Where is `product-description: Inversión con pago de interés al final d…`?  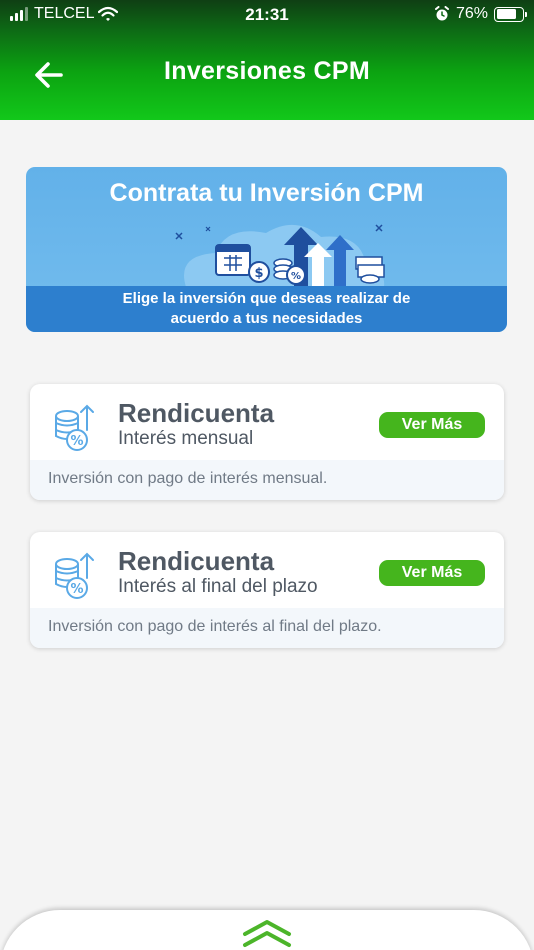 product-description: Inversión con pago de interés al final d… is located at coordinates (267, 628).